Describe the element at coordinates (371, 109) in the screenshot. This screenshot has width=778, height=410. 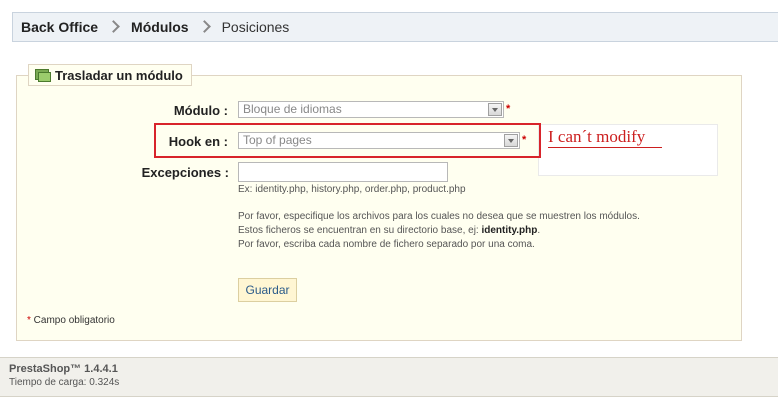
I see `module-select: Bloque de idiomas` at that location.